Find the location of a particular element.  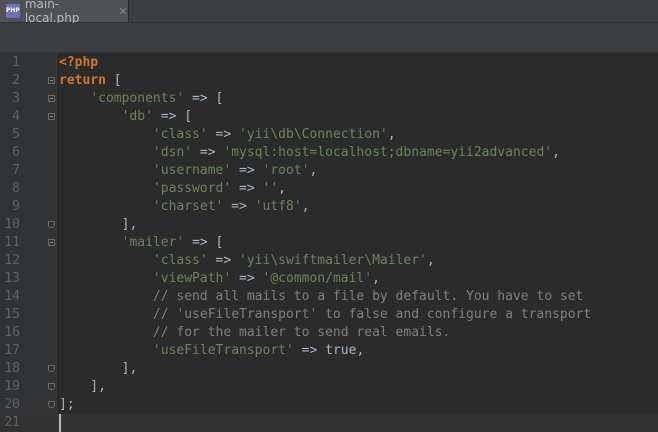

code-token: 'yii\swiftmailer\Mailer' is located at coordinates (333, 260).